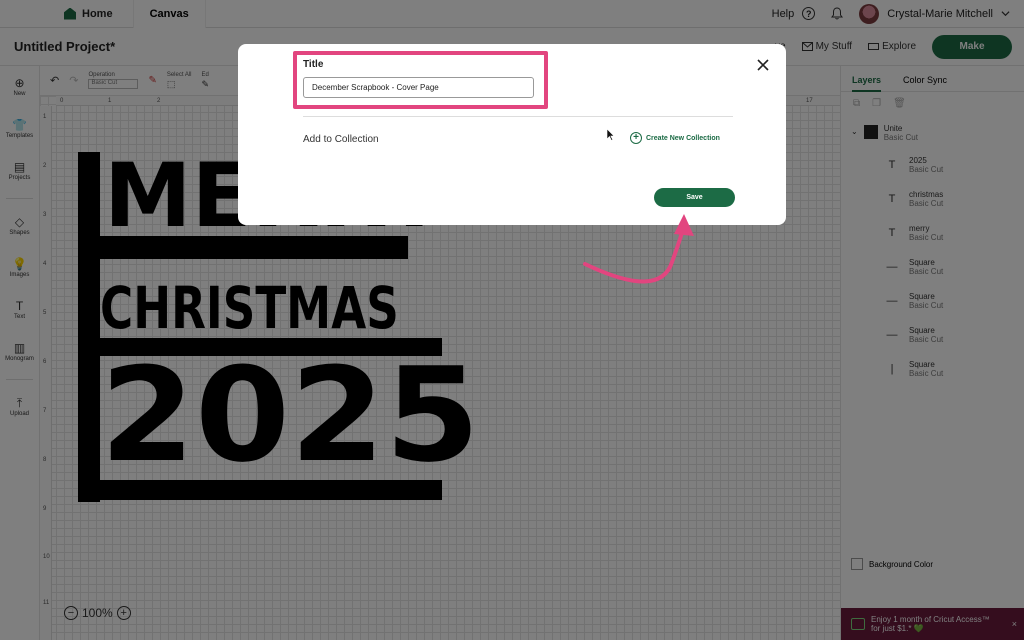 This screenshot has height=640, width=1024. What do you see at coordinates (341, 139) in the screenshot?
I see `add-to-collection-label: Add to Collection` at bounding box center [341, 139].